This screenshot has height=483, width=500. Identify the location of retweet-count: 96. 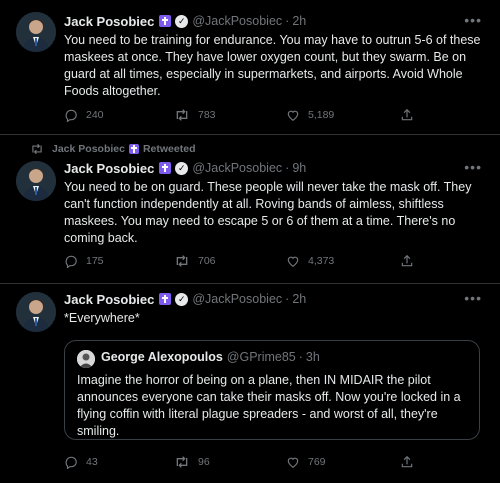
(204, 462).